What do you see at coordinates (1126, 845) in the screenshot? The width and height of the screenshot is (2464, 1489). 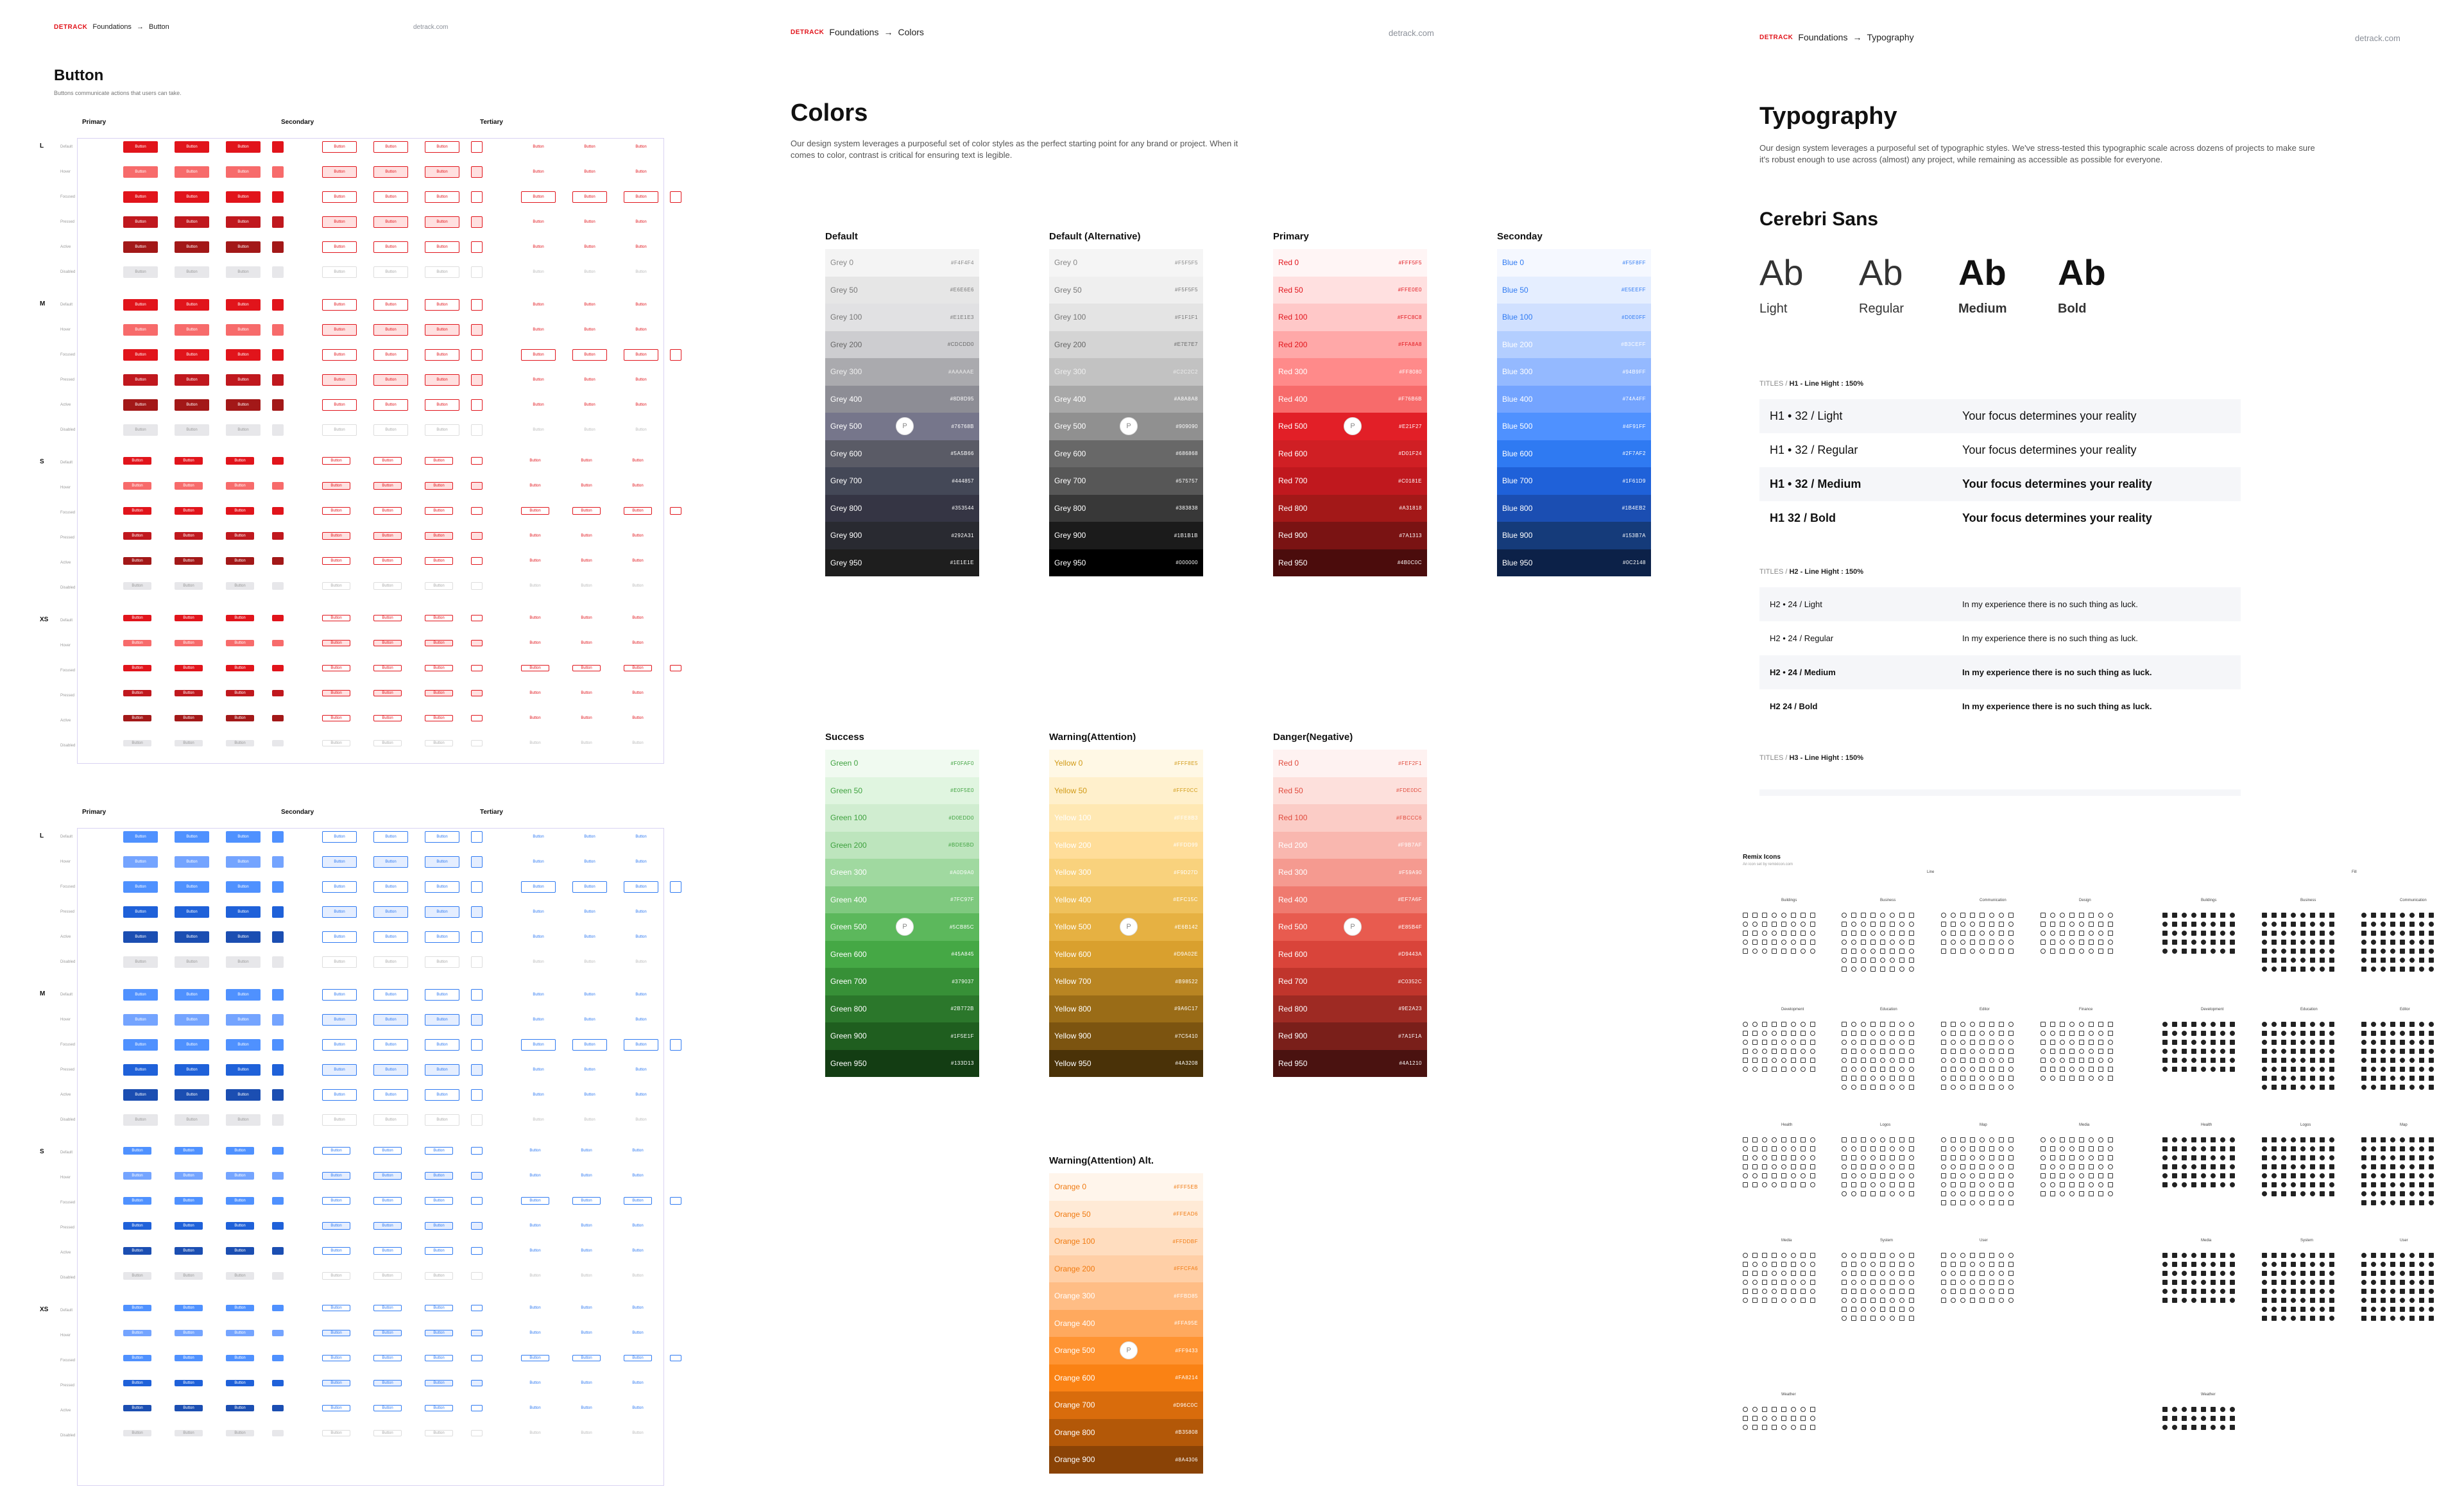 I see `color-swatch: Yellow 200 #FFDD99` at bounding box center [1126, 845].